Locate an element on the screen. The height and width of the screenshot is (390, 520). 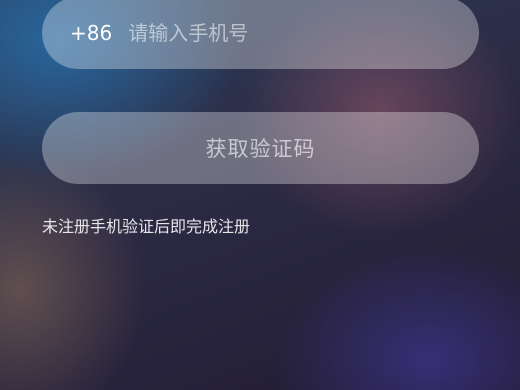
country-code-selector: +86 is located at coordinates (91, 33).